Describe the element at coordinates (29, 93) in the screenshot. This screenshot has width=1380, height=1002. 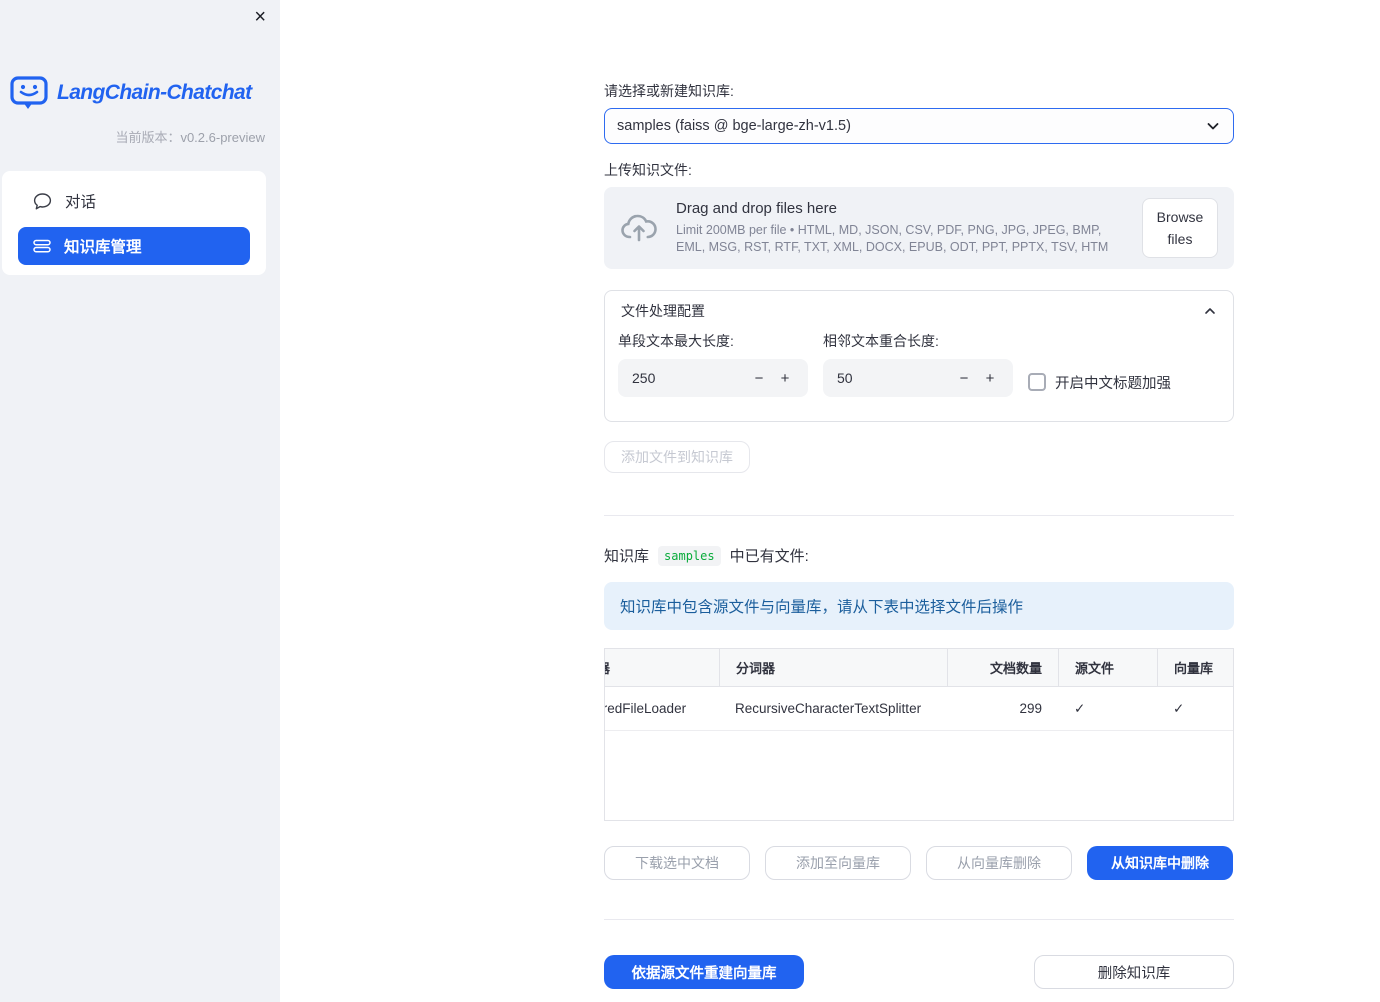
I see `chat-smiley-logo-icon` at that location.